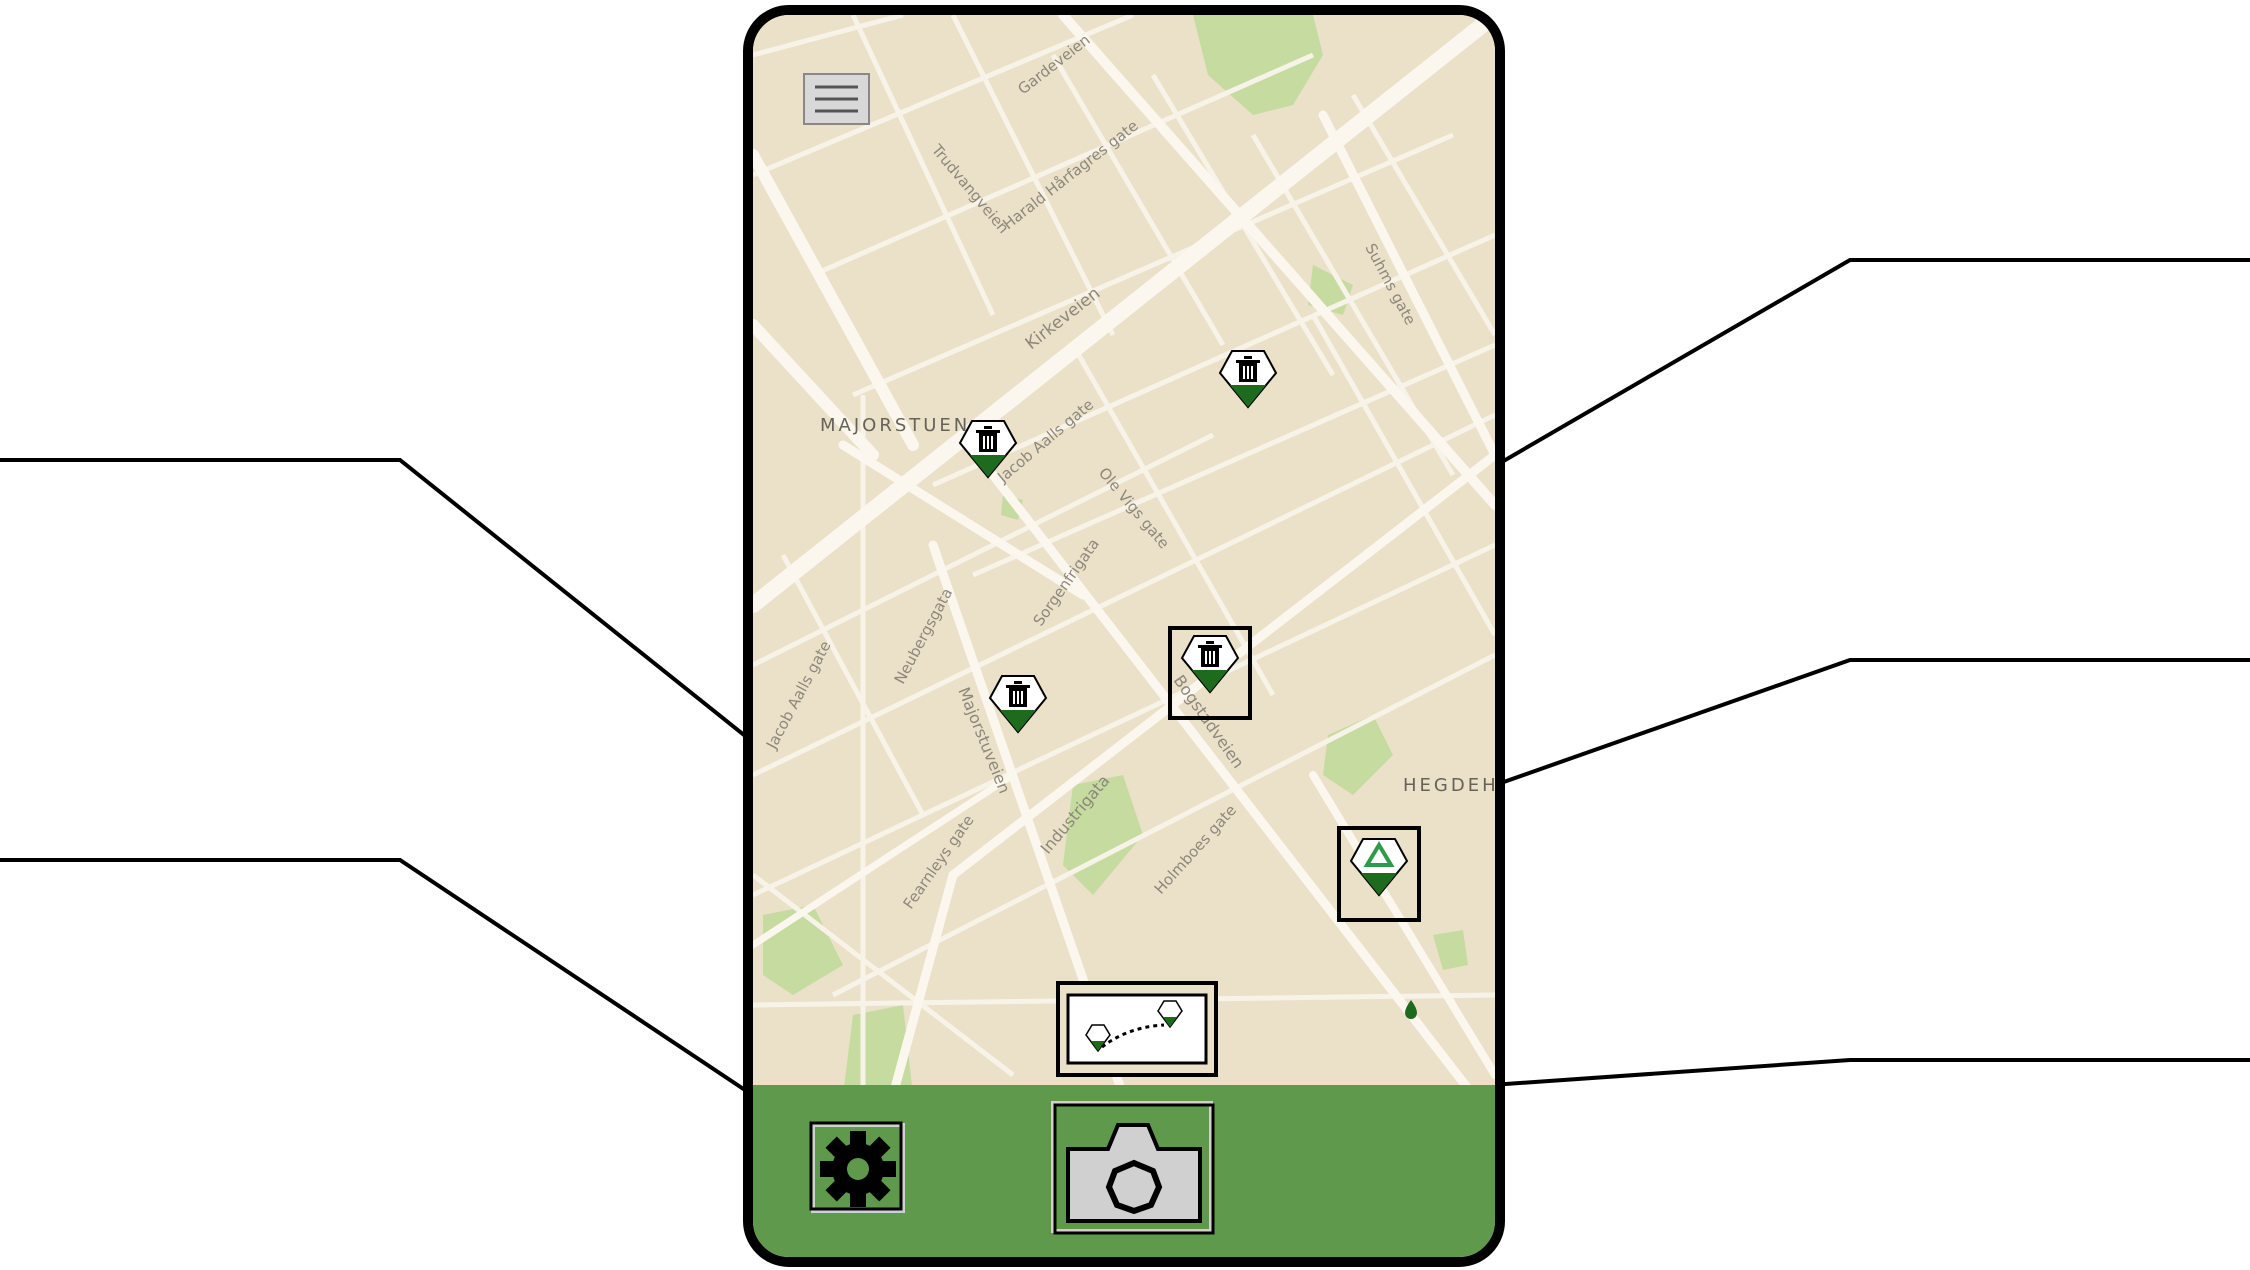 The height and width of the screenshot is (1270, 2250). Describe the element at coordinates (1449, 785) in the screenshot. I see `district-label-hegdehaugen: HEGDEH` at that location.